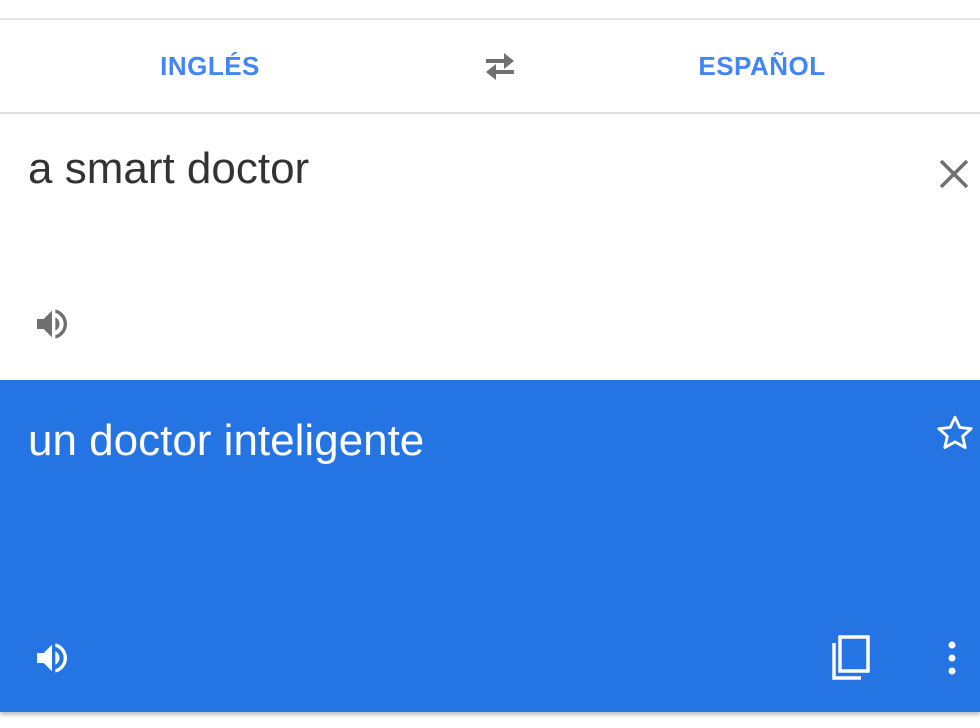 This screenshot has width=980, height=728. I want to click on language-bar: INGLÉS ESPAÑOL, so click(490, 66).